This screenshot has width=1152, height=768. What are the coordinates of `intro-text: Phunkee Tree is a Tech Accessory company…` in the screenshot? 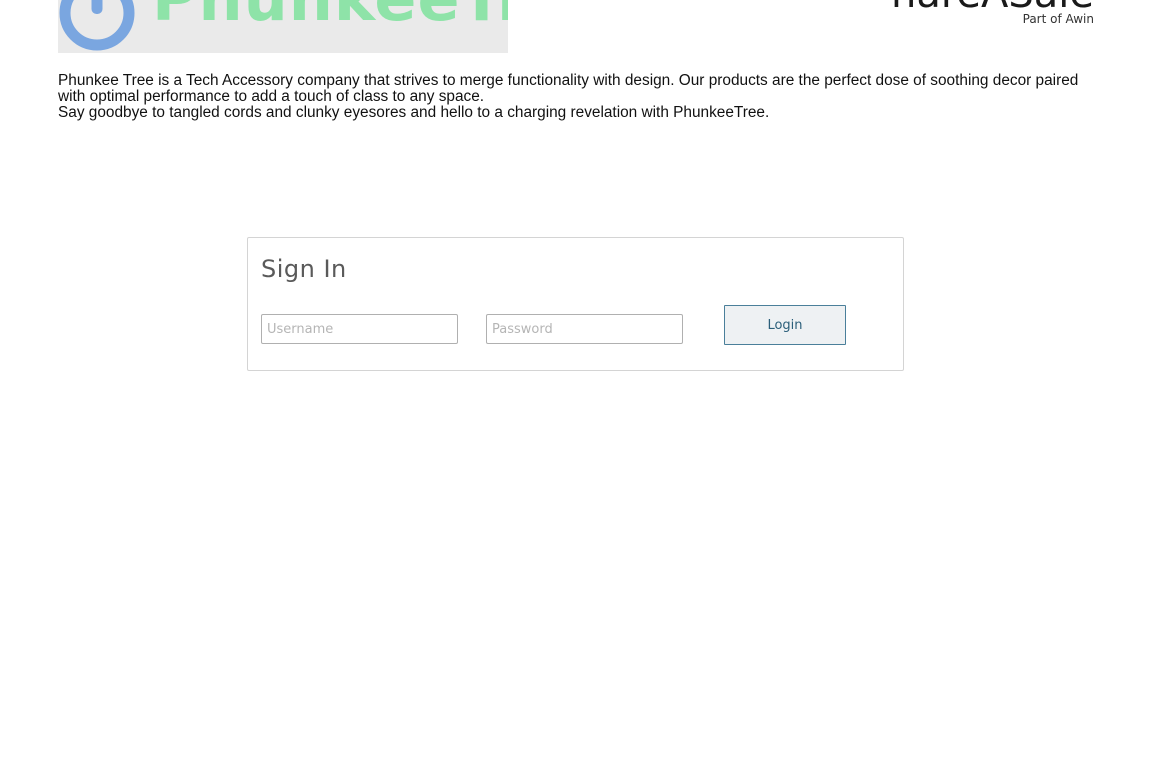 It's located at (578, 97).